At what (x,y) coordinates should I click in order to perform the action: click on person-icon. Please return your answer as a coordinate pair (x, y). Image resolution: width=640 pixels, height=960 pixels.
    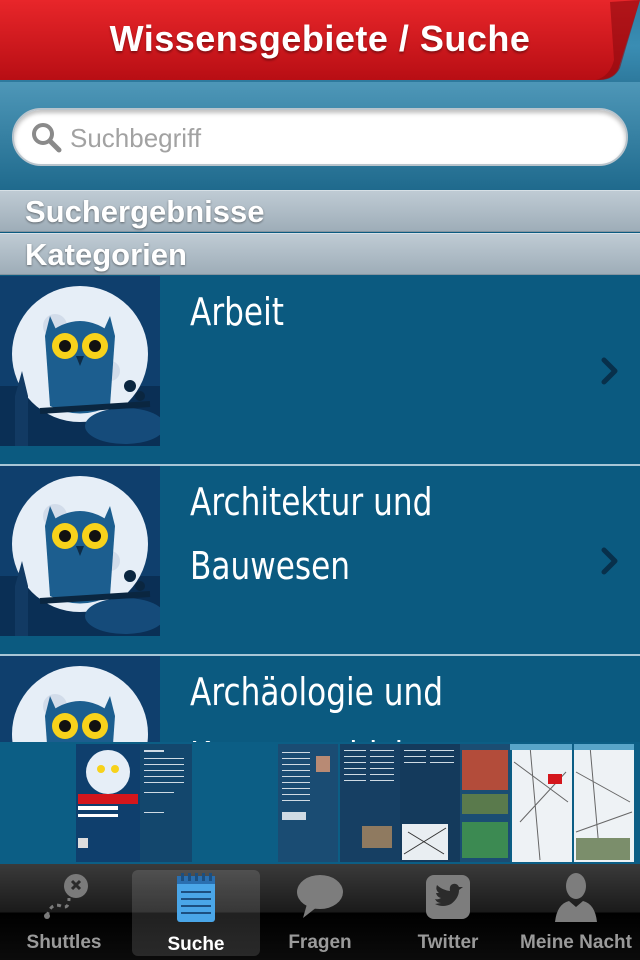
    Looking at the image, I should click on (576, 897).